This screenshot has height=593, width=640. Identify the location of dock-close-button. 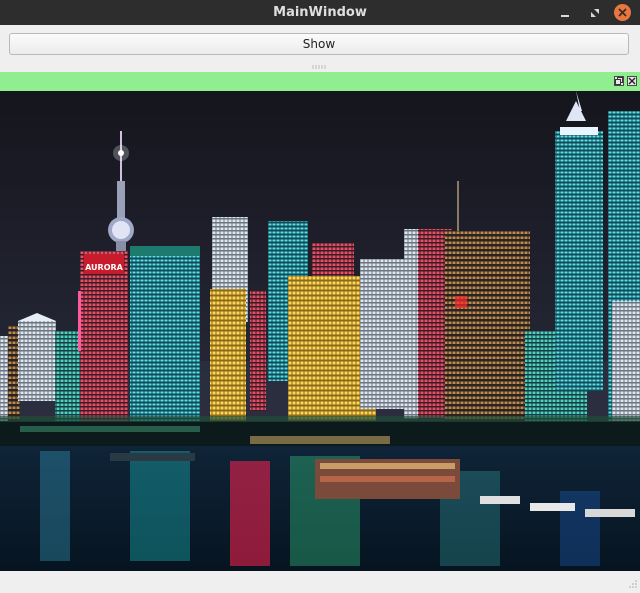
(632, 81).